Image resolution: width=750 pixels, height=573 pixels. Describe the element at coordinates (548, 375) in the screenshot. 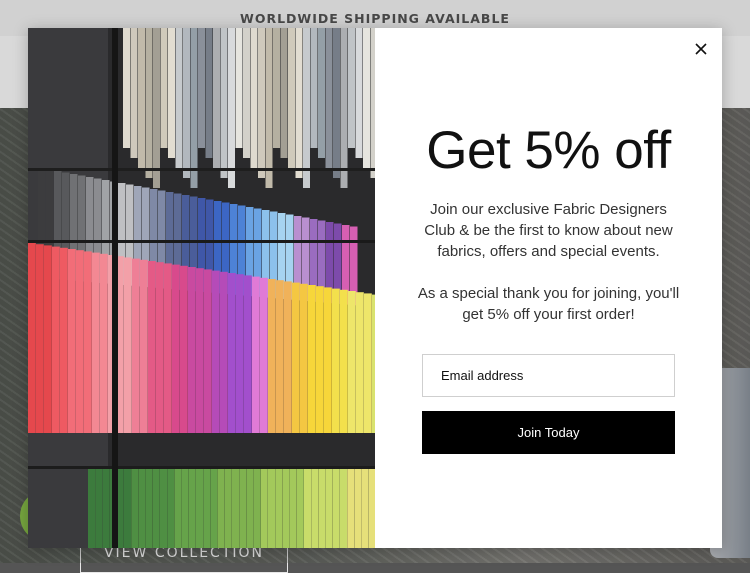

I see `email-field` at that location.